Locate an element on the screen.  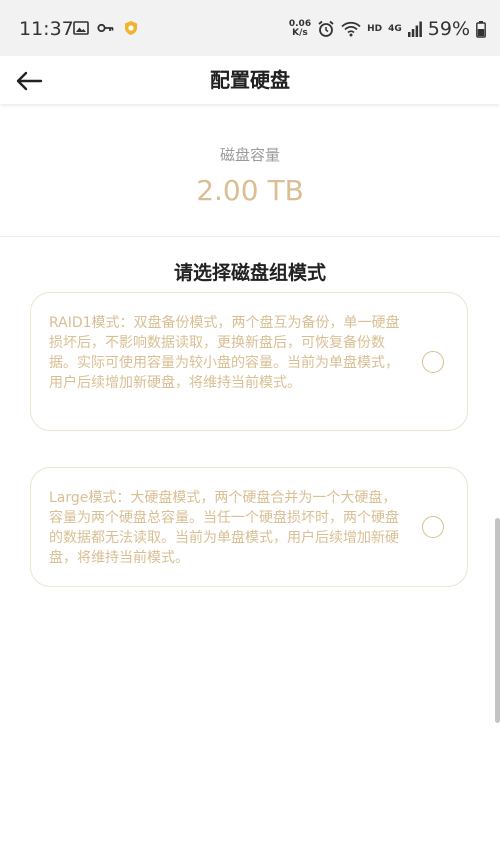
section-title: 请选择磁盘组模式 is located at coordinates (249, 273).